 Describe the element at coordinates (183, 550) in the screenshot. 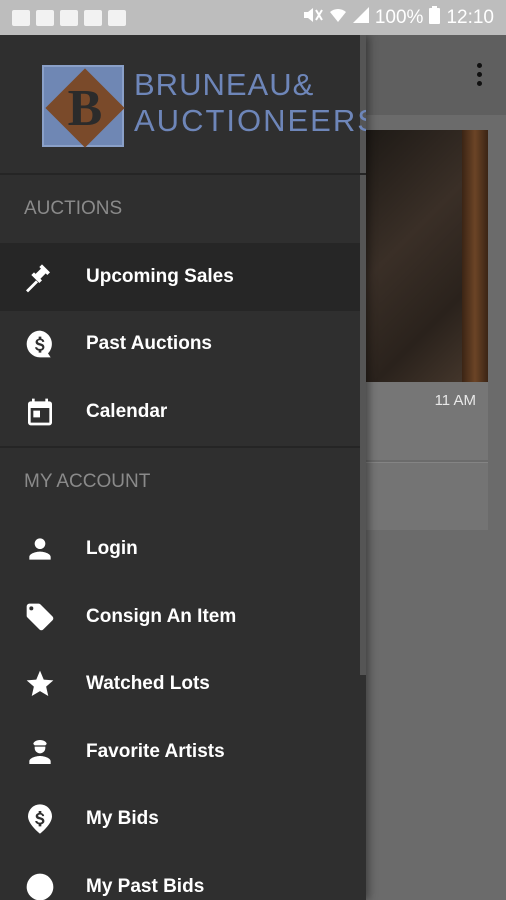

I see `nav-item-login: Login` at that location.